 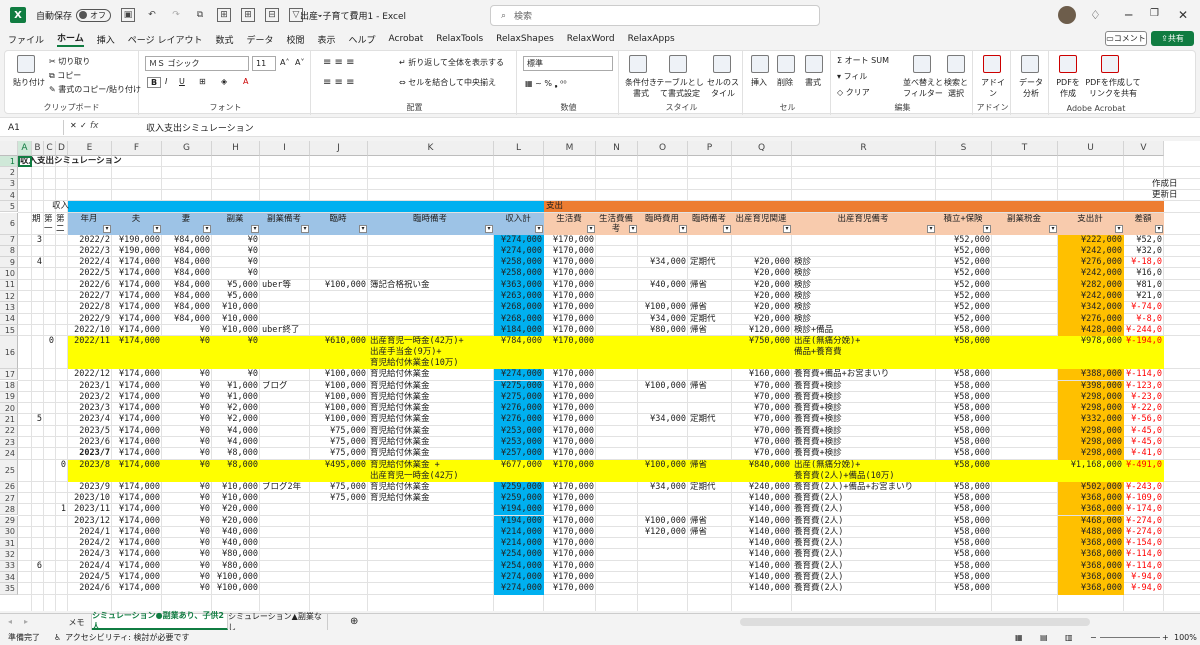 What do you see at coordinates (9, 454) in the screenshot?
I see `row-header-24: 24` at bounding box center [9, 454].